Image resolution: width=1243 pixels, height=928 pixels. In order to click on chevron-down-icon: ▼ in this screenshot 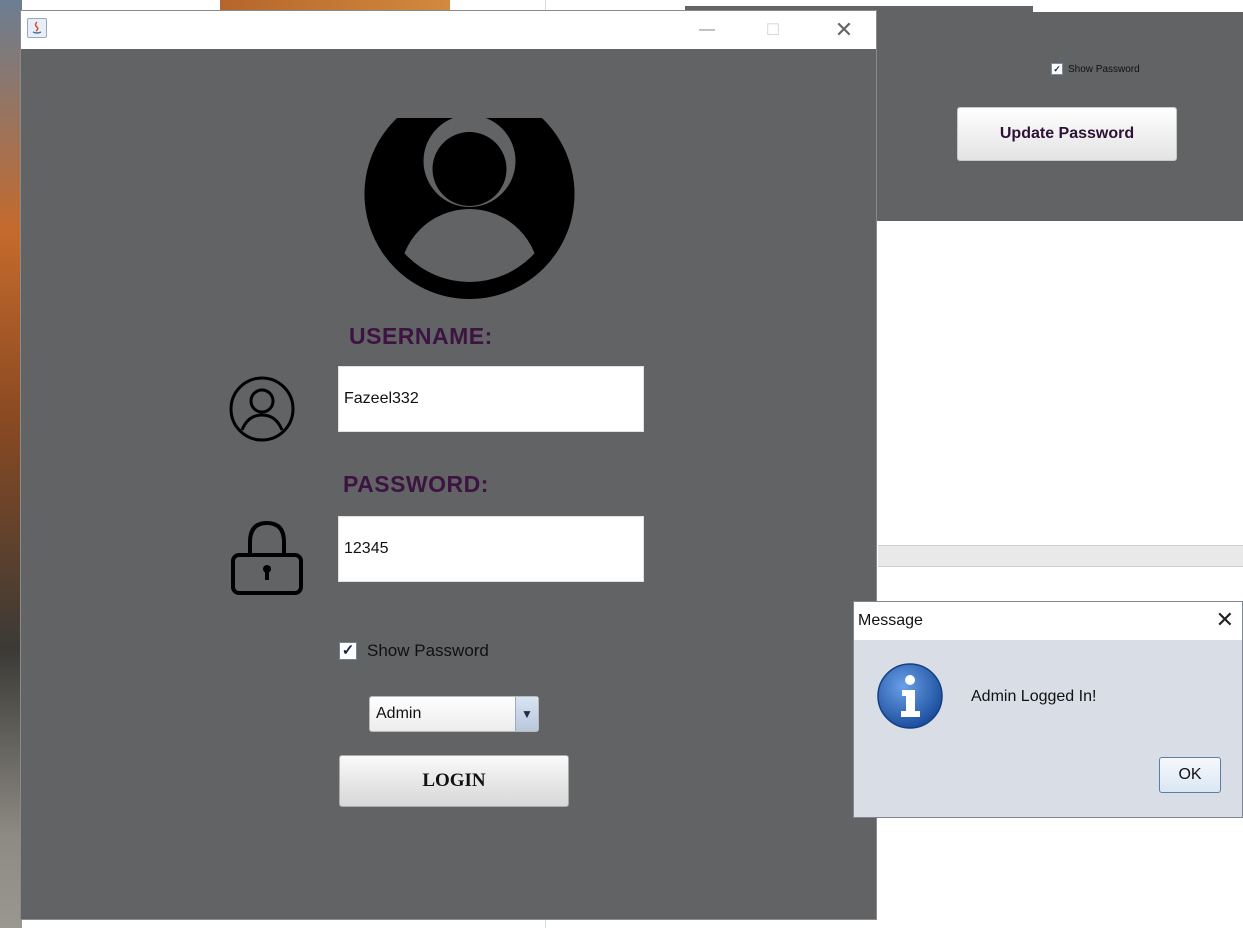, I will do `click(526, 714)`.